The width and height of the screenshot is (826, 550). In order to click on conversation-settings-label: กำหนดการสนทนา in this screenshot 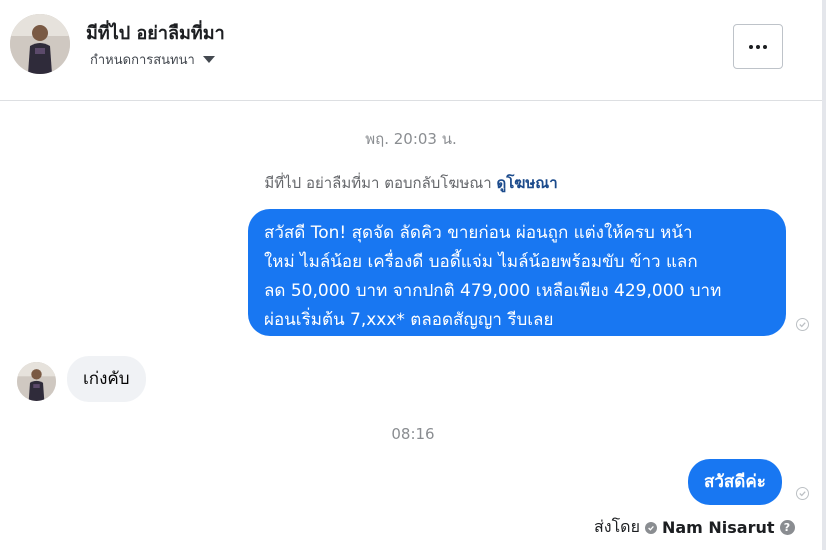, I will do `click(142, 60)`.